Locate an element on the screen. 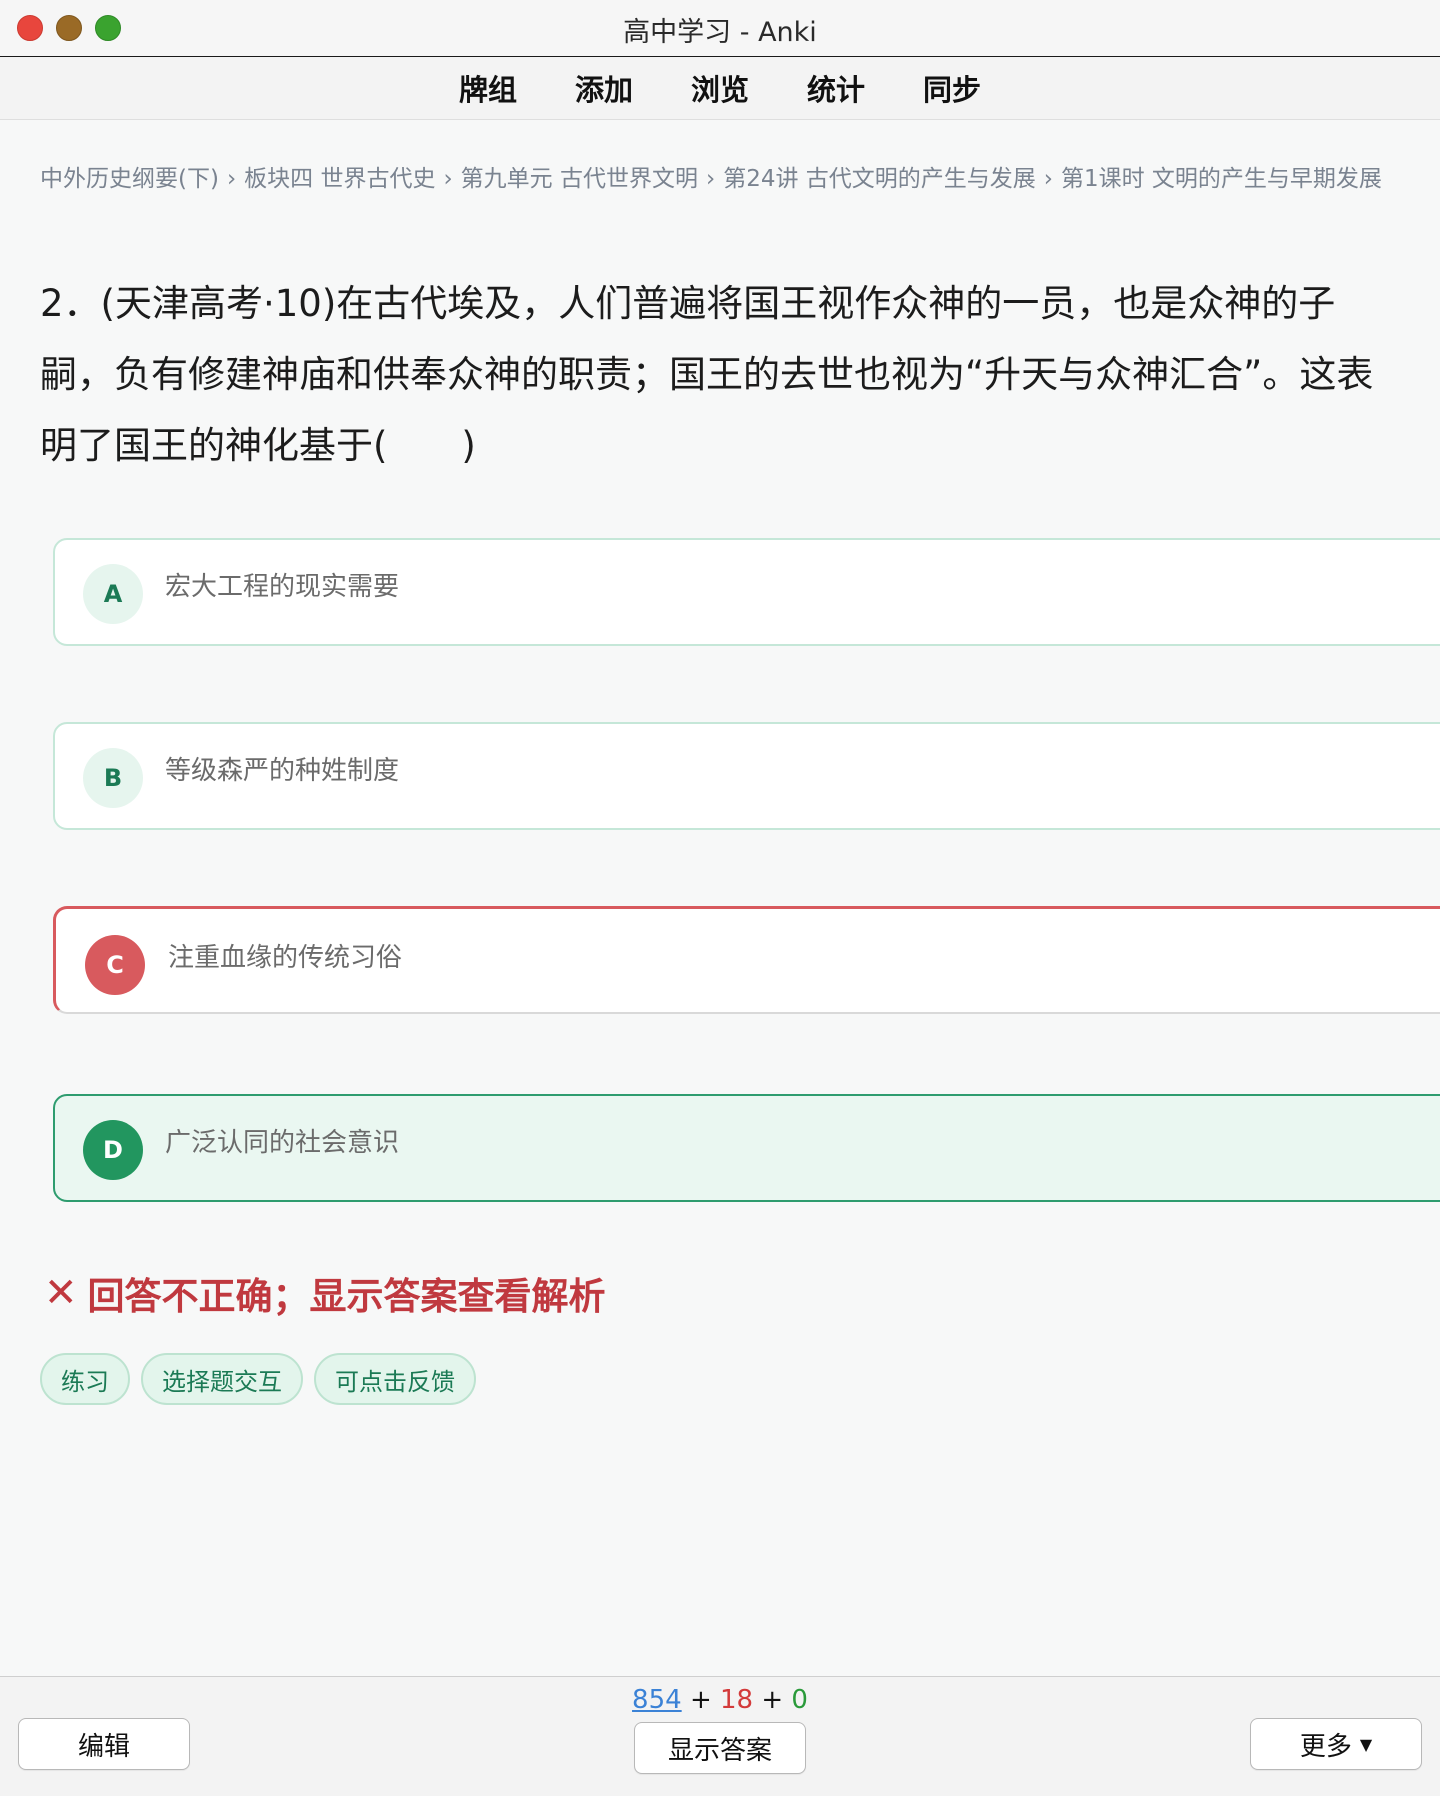  breadcrumb-item: 第24讲 古代文明的产生与发展 is located at coordinates (879, 179).